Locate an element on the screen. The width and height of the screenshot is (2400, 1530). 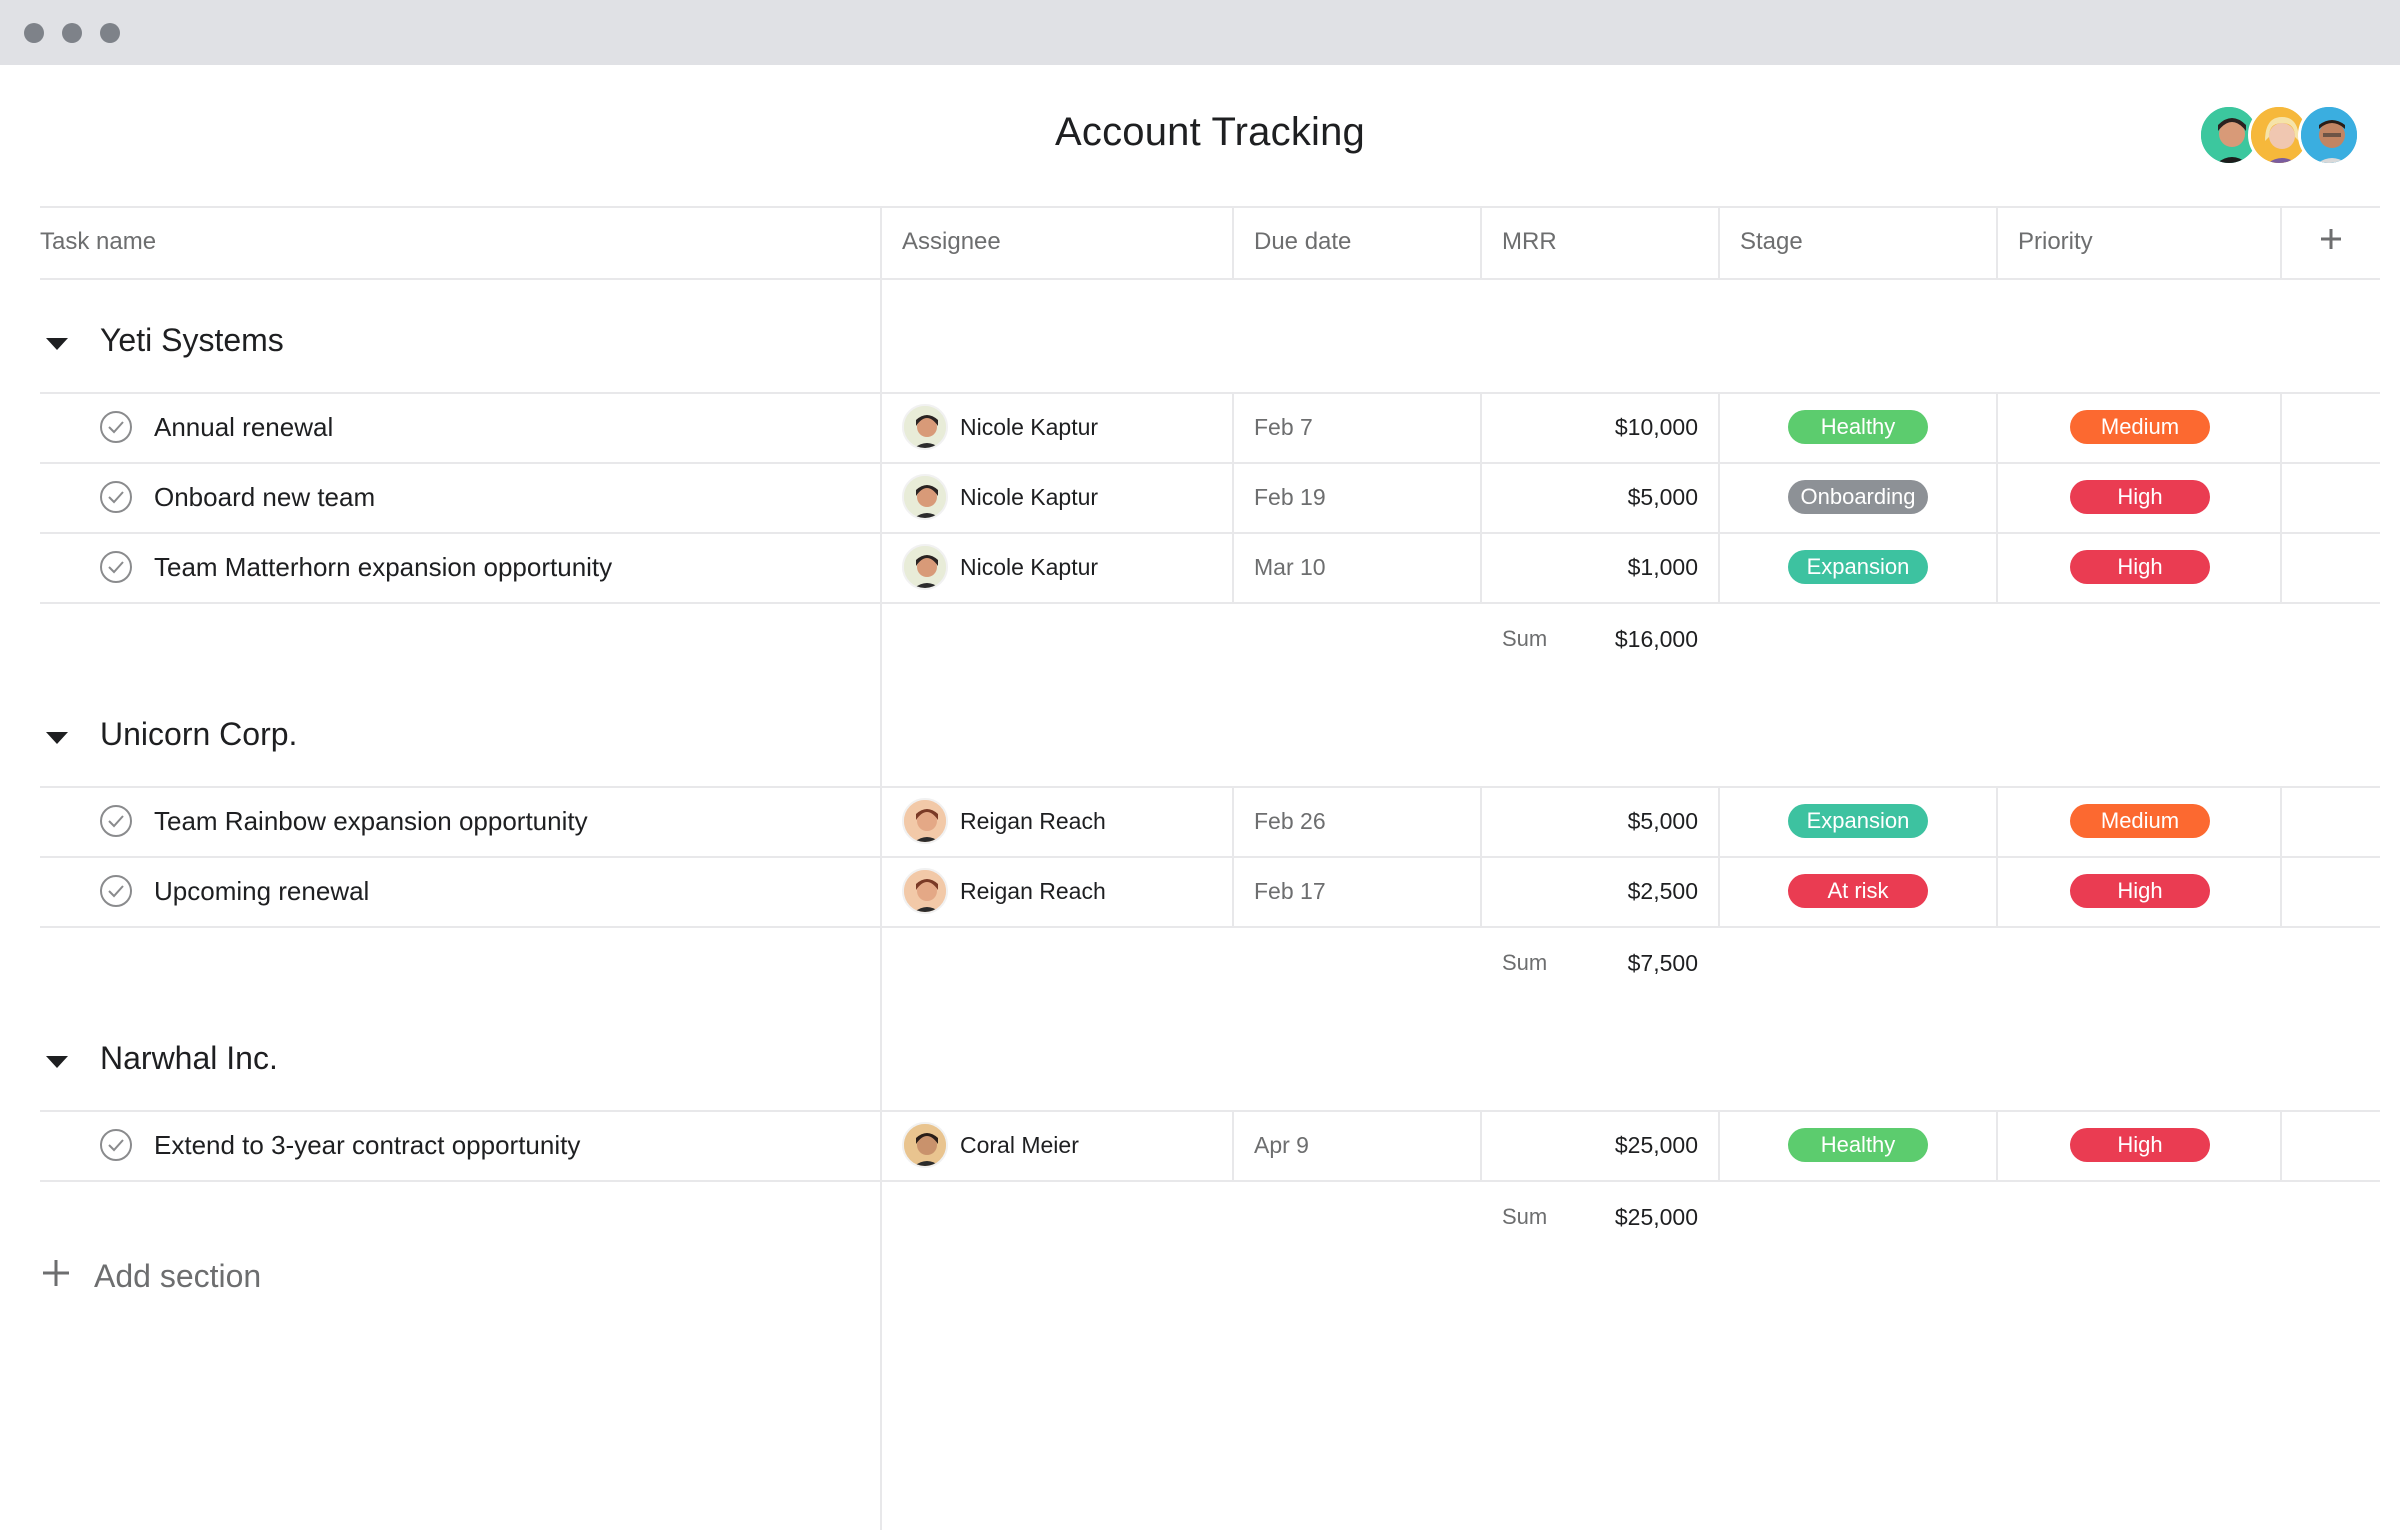
add-section-label: Add section is located at coordinates (178, 1276).